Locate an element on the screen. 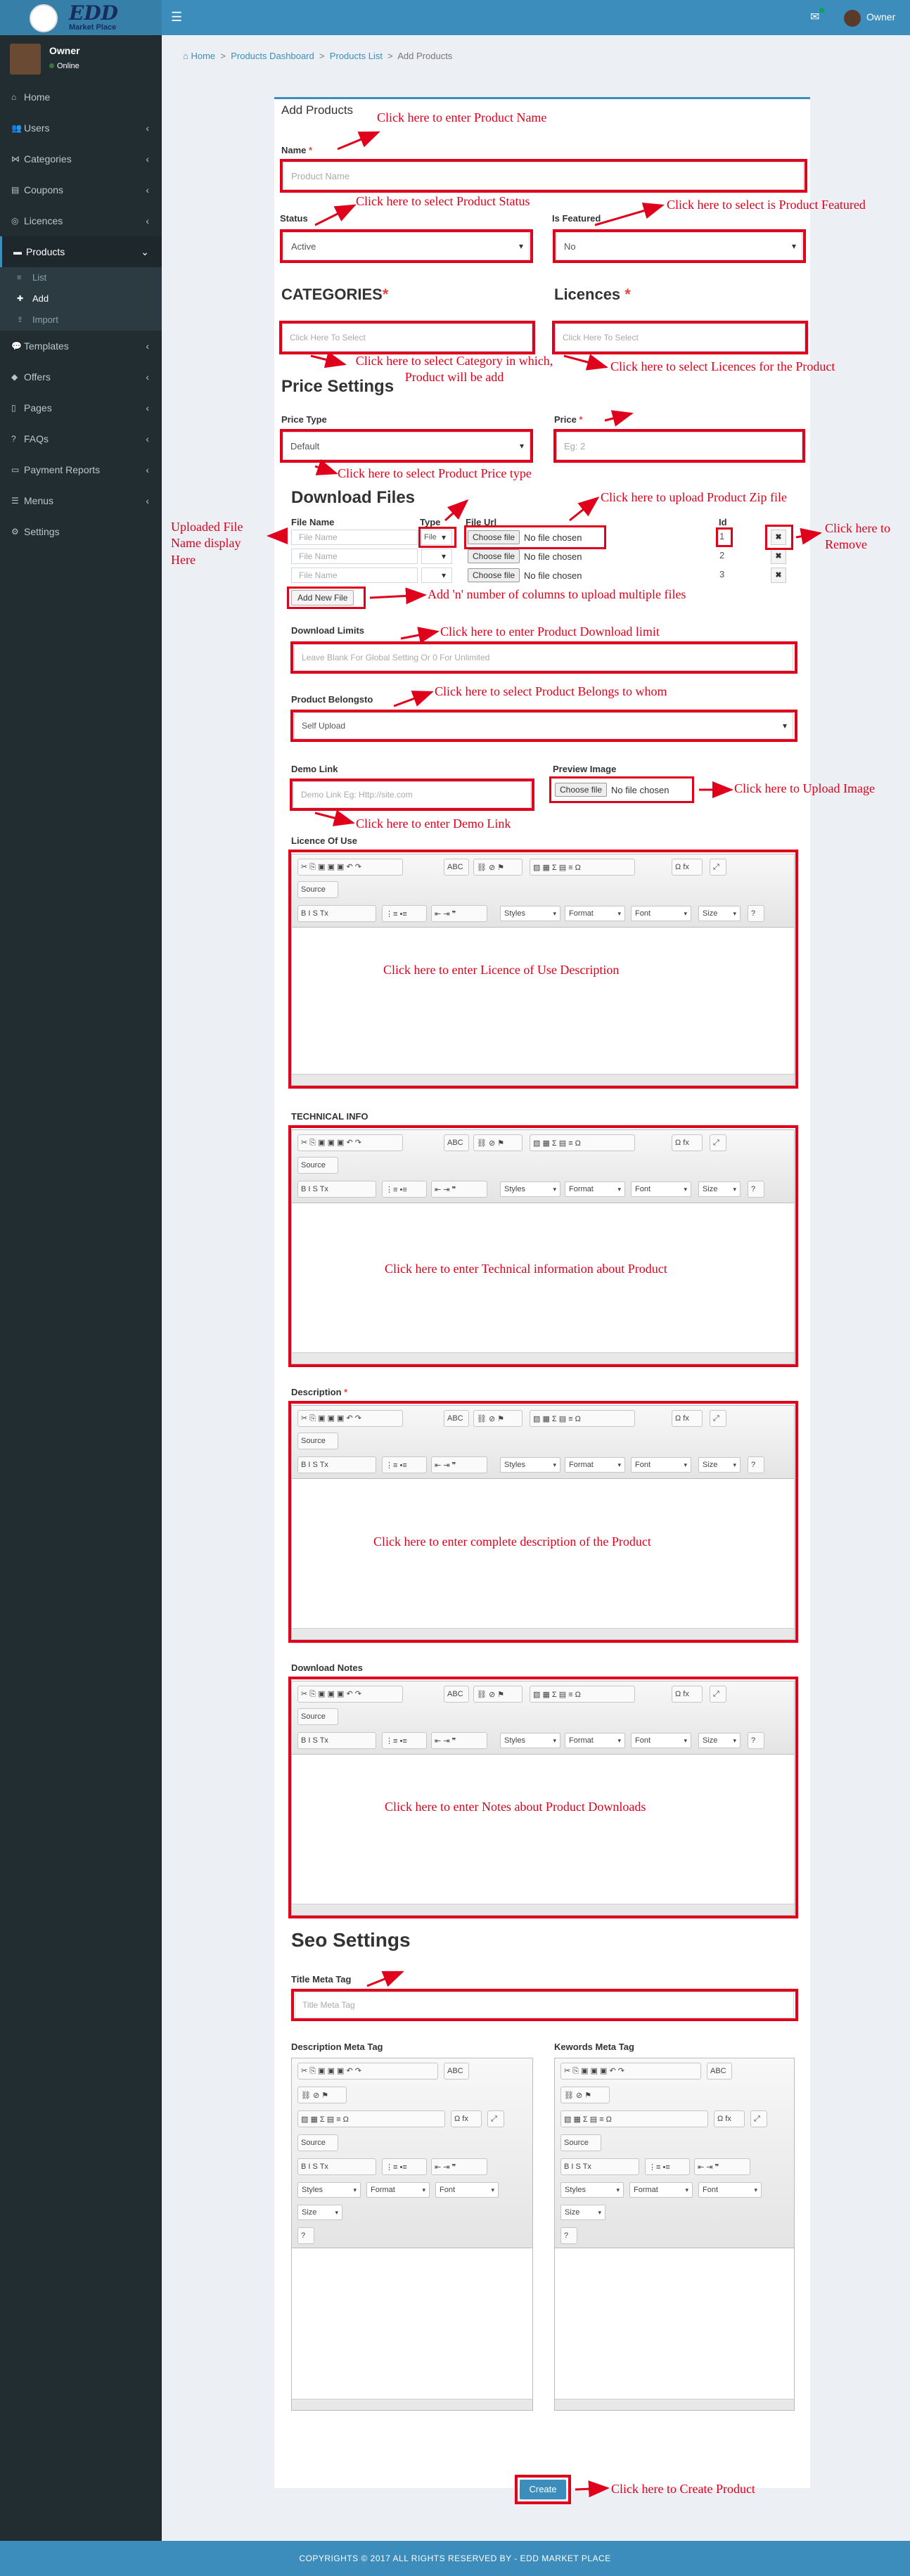 This screenshot has width=910, height=2576. header-user-name: Owner is located at coordinates (881, 17).